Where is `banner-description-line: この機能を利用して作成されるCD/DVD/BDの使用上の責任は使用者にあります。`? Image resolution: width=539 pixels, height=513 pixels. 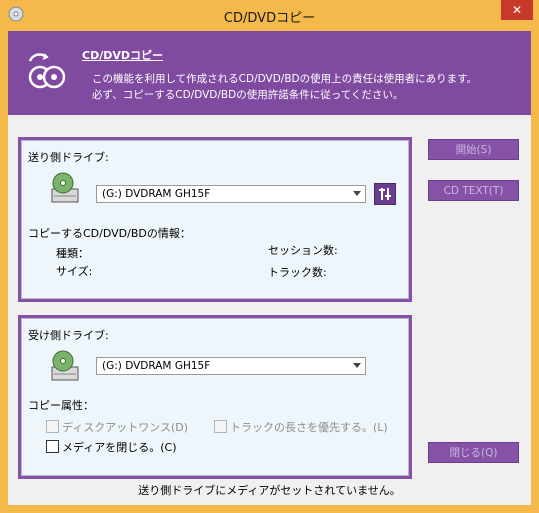 banner-description-line: この機能を利用して作成されるCD/DVD/BDの使用上の責任は使用者にあります。 is located at coordinates (285, 79).